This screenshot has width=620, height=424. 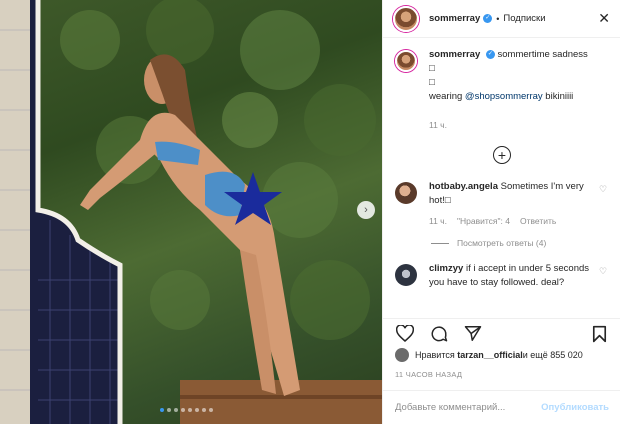 I want to click on liker-avatar, so click(x=402, y=355).